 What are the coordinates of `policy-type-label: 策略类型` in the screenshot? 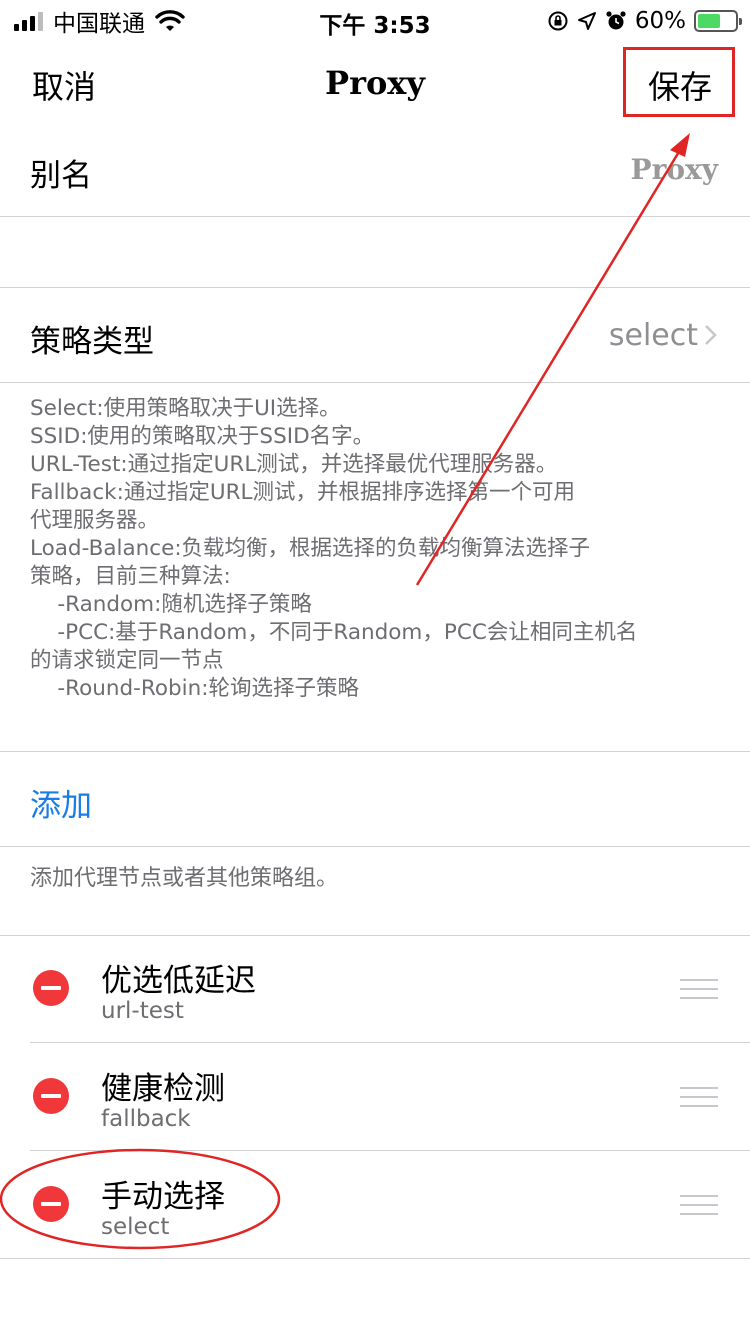 It's located at (92, 342).